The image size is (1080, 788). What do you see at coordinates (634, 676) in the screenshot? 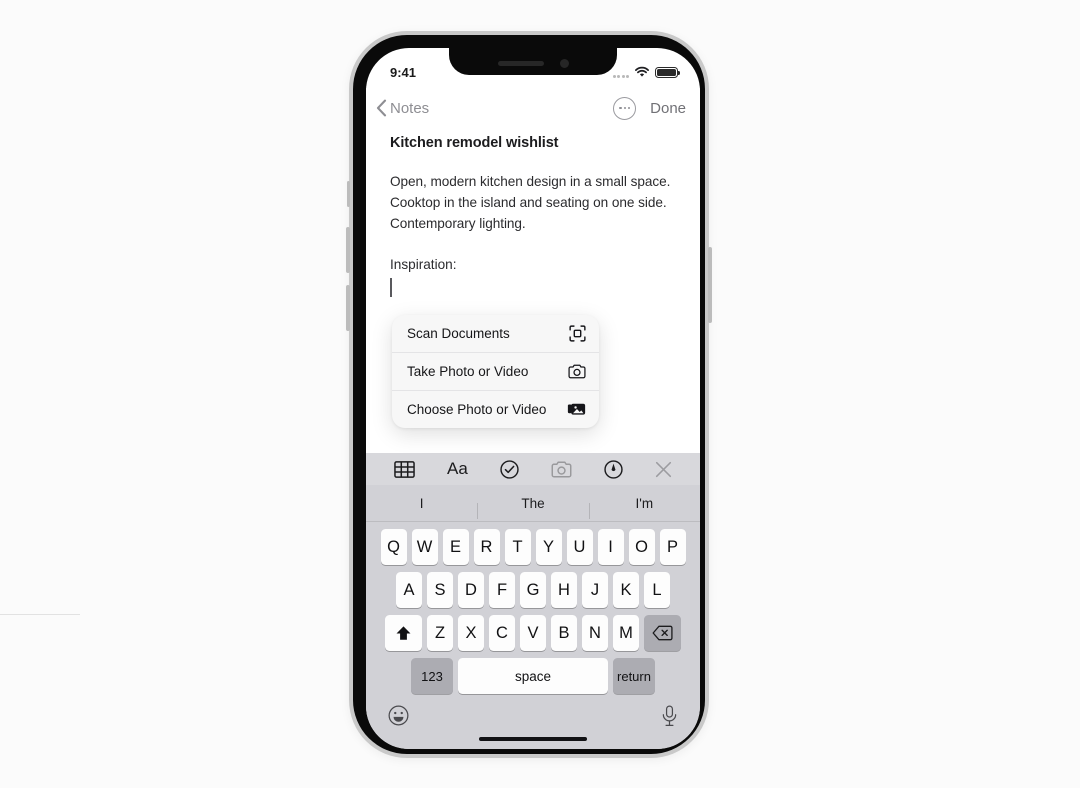
I see `return-key: return` at bounding box center [634, 676].